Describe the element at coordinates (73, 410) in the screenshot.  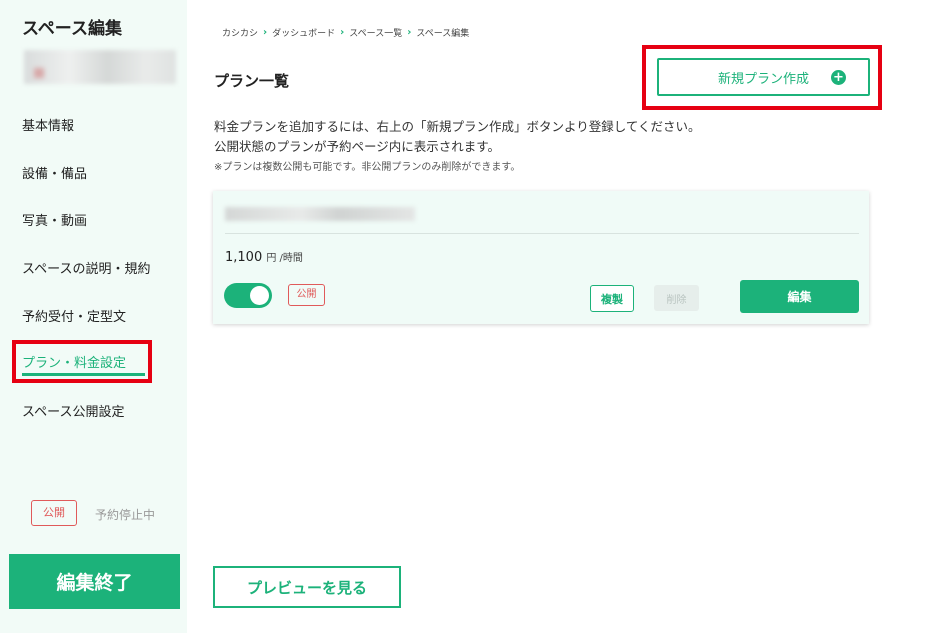
I see `sidebar-item-publish: スペース公開設定` at that location.